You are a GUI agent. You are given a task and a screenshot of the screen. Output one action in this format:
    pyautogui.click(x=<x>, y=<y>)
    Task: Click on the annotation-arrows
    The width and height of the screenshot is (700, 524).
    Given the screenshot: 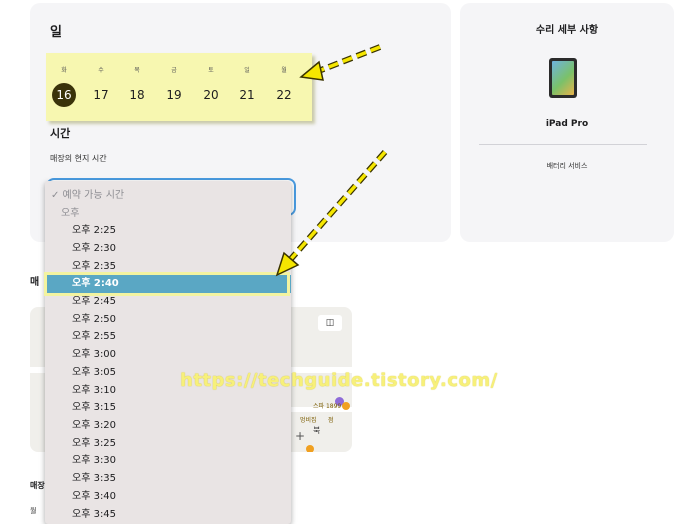 What is the action you would take?
    pyautogui.click(x=331, y=160)
    